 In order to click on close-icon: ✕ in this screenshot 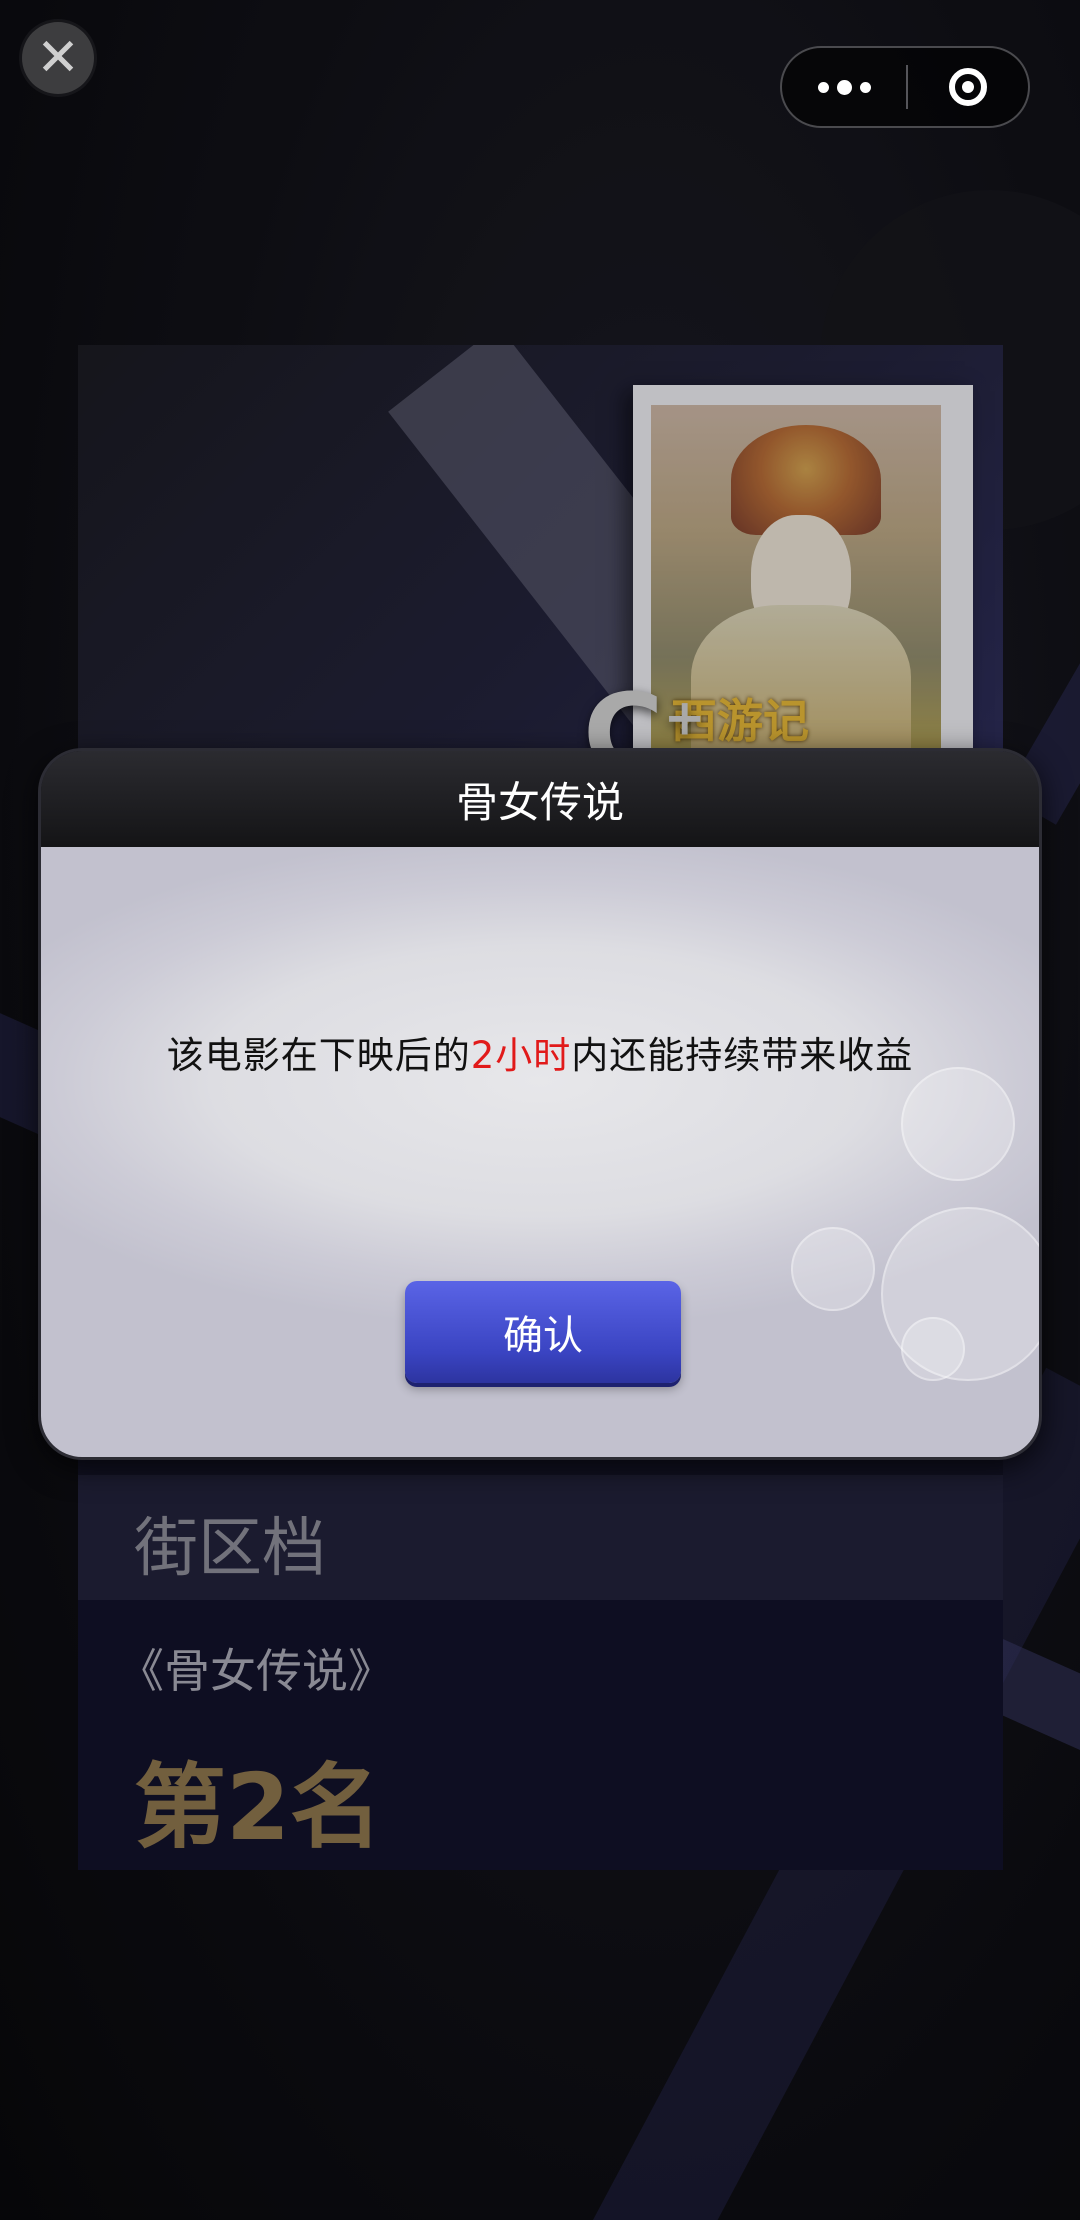, I will do `click(58, 58)`.